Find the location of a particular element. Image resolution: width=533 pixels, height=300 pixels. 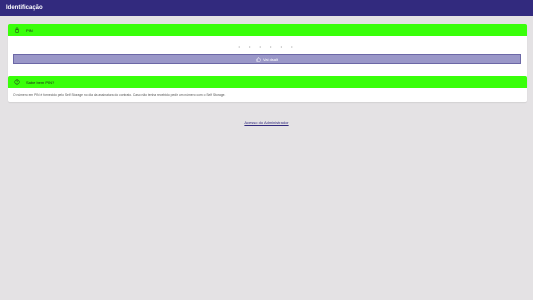

pin-card-header: PIN is located at coordinates (267, 30).